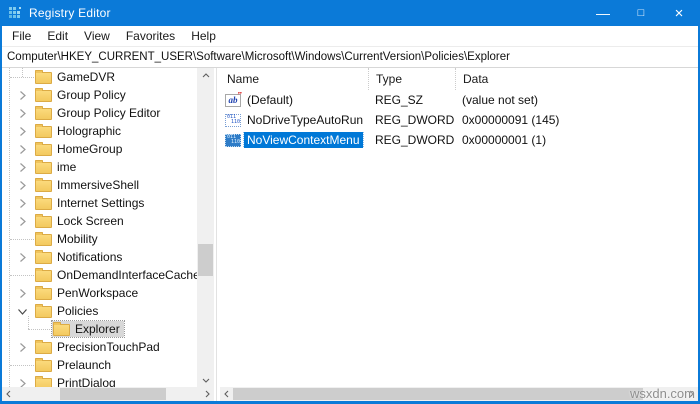  What do you see at coordinates (67, 167) in the screenshot?
I see `tree-item-label: ime` at bounding box center [67, 167].